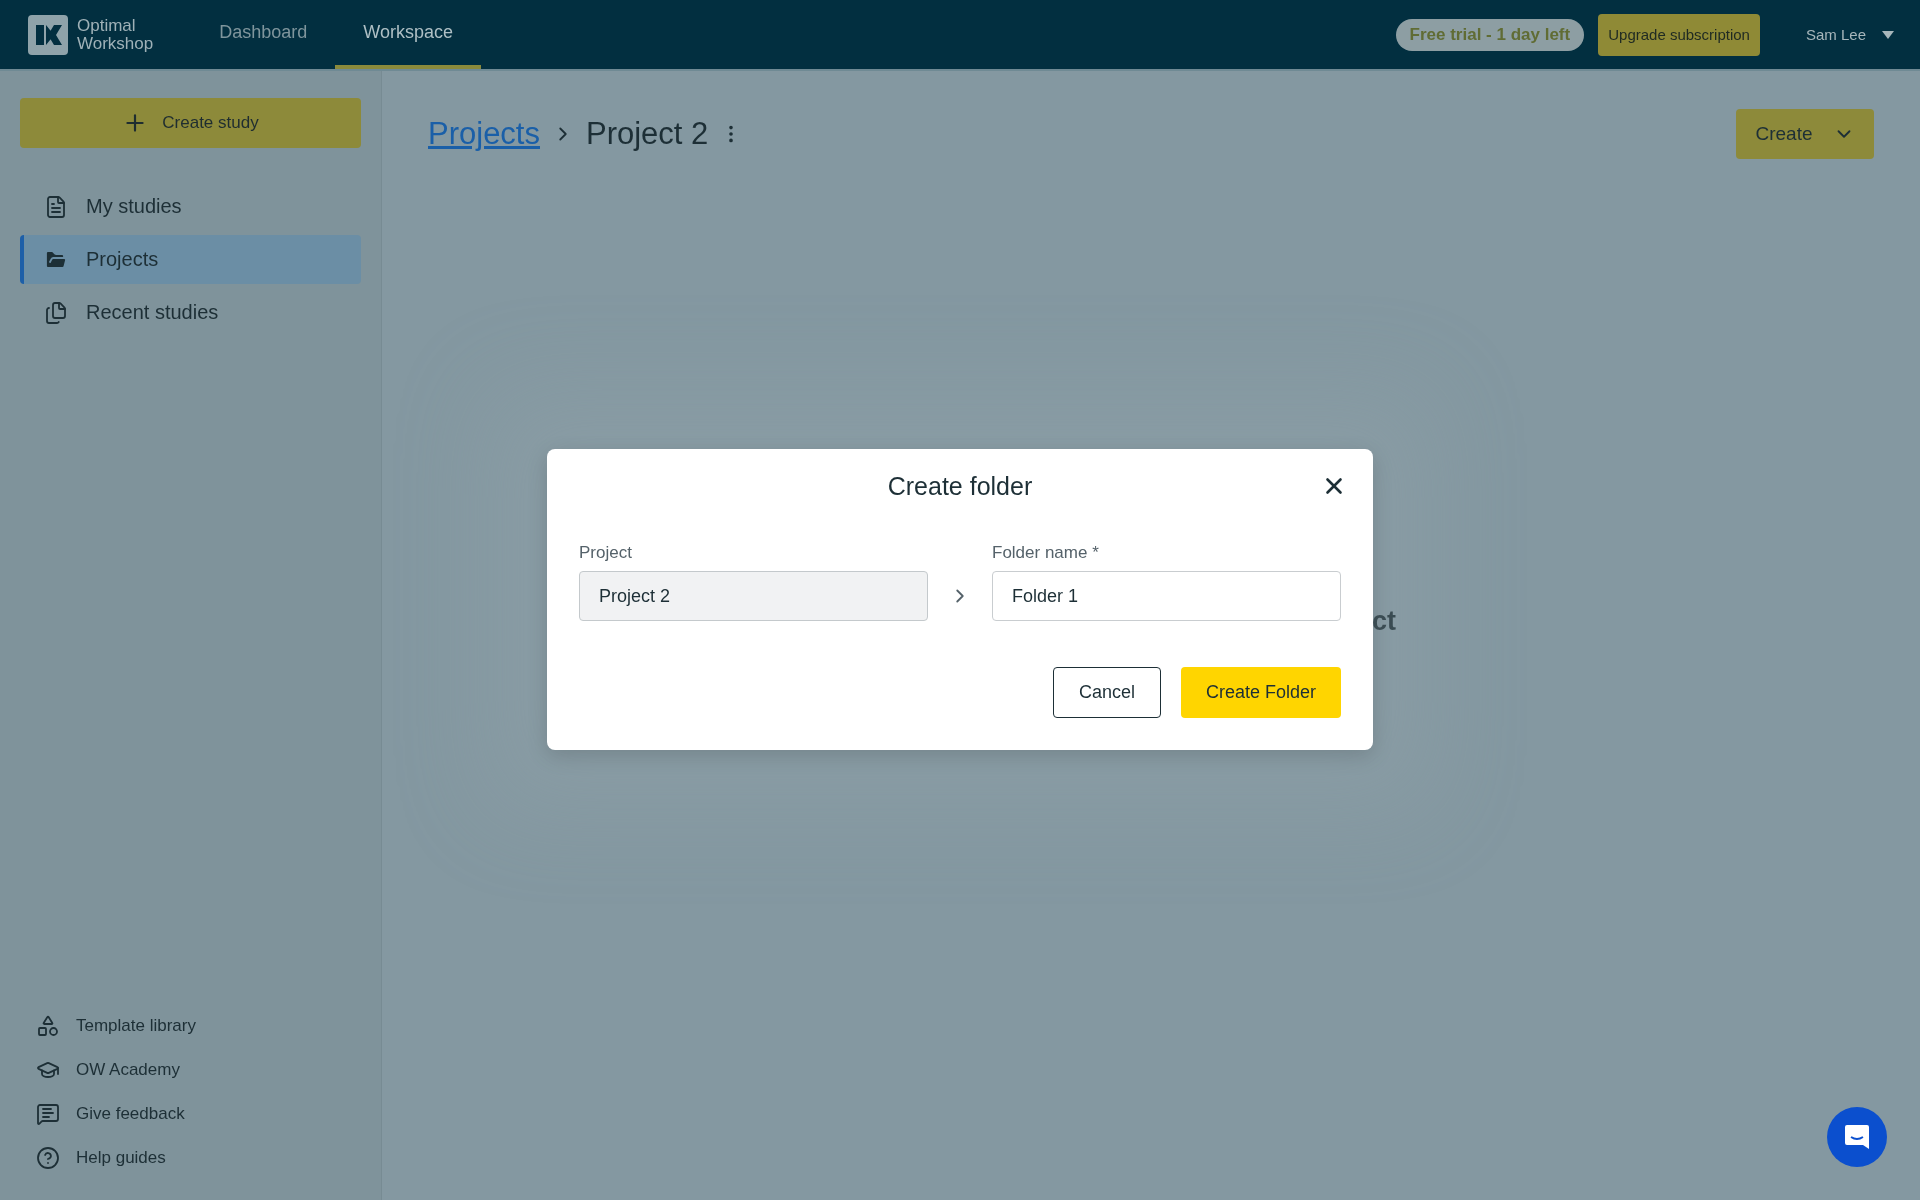 The height and width of the screenshot is (1200, 1920). Describe the element at coordinates (606, 553) in the screenshot. I see `field-label: Project` at that location.